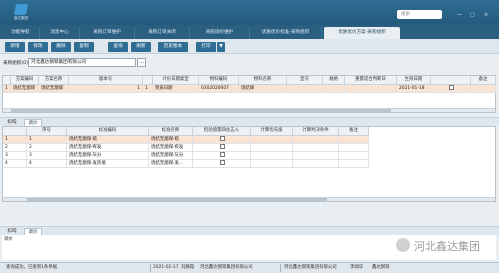 This screenshot has height=273, width=499. What do you see at coordinates (148, 89) in the screenshot?
I see `flag-cell: 1` at bounding box center [148, 89].